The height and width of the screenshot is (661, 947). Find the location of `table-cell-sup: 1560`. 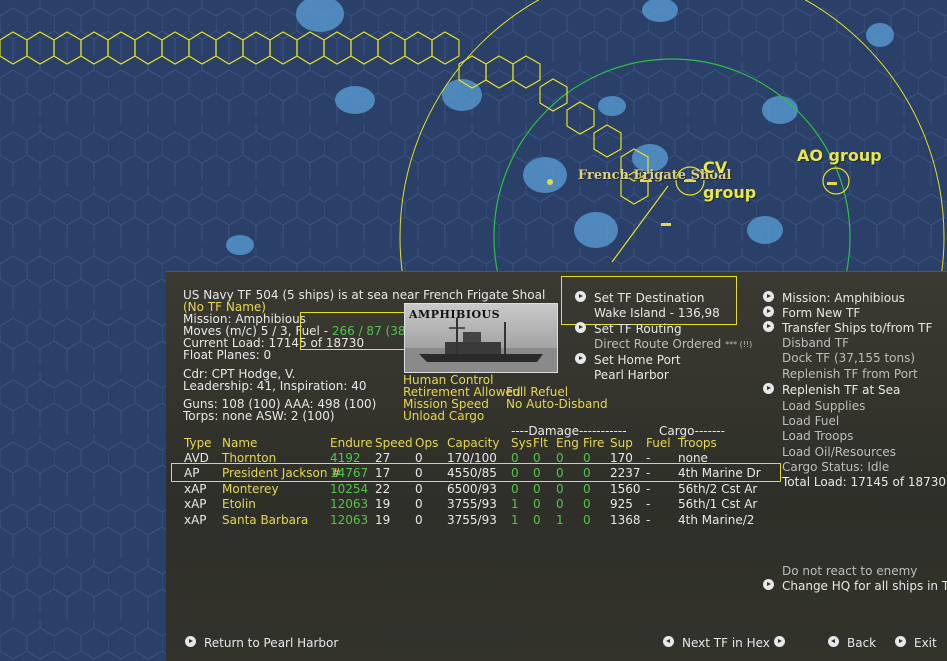

table-cell-sup: 1560 is located at coordinates (625, 489).